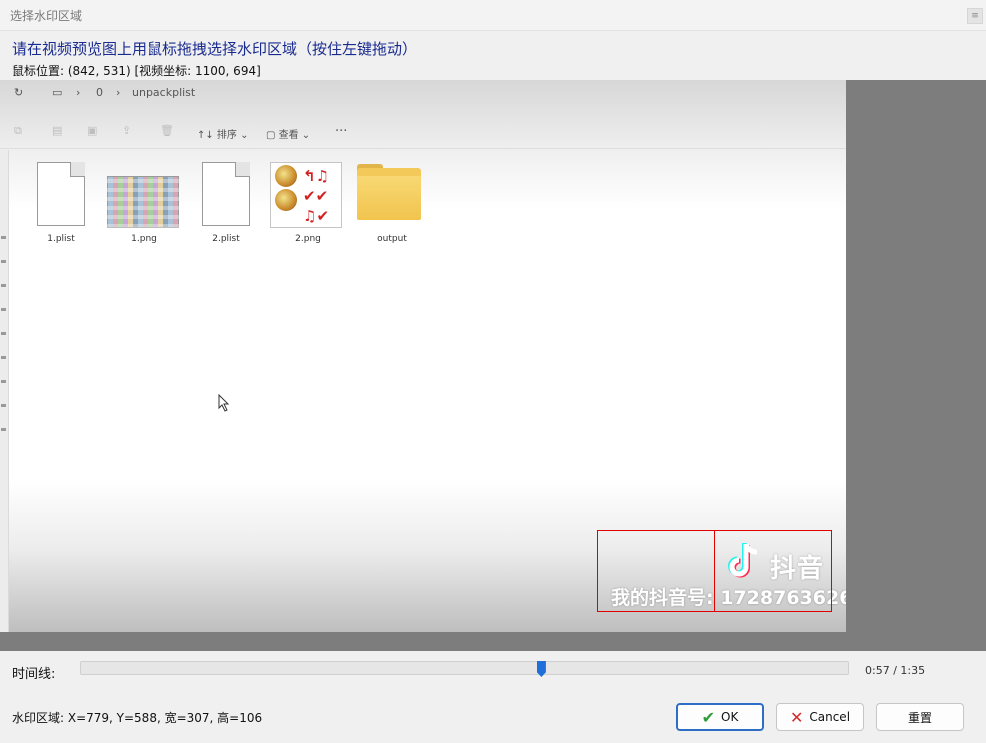 This screenshot has height=743, width=986. Describe the element at coordinates (493, 15) in the screenshot. I see `title-bar: 选择水印区域 ≡` at that location.